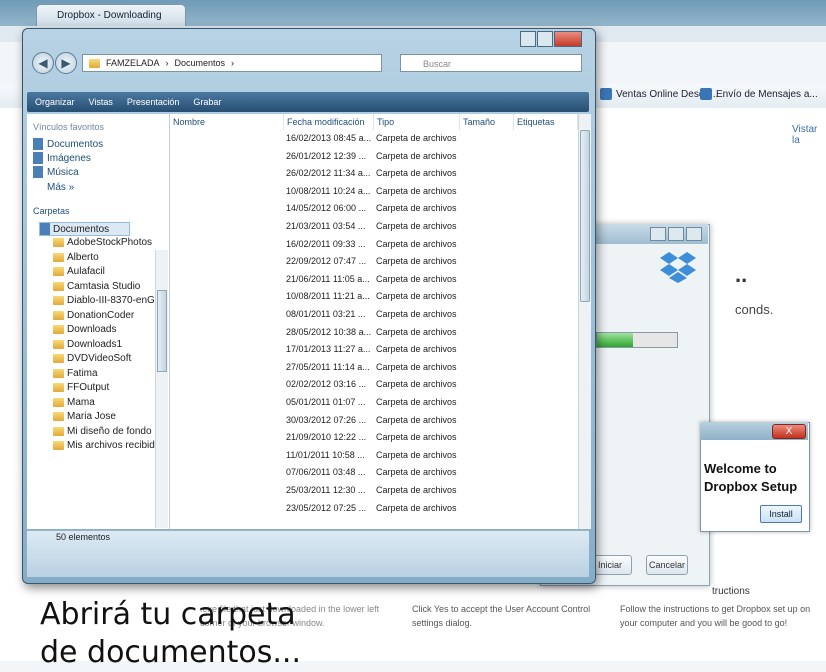 This screenshot has height=672, width=826. What do you see at coordinates (87, 344) in the screenshot?
I see `tree-folder: Downloads1` at bounding box center [87, 344].